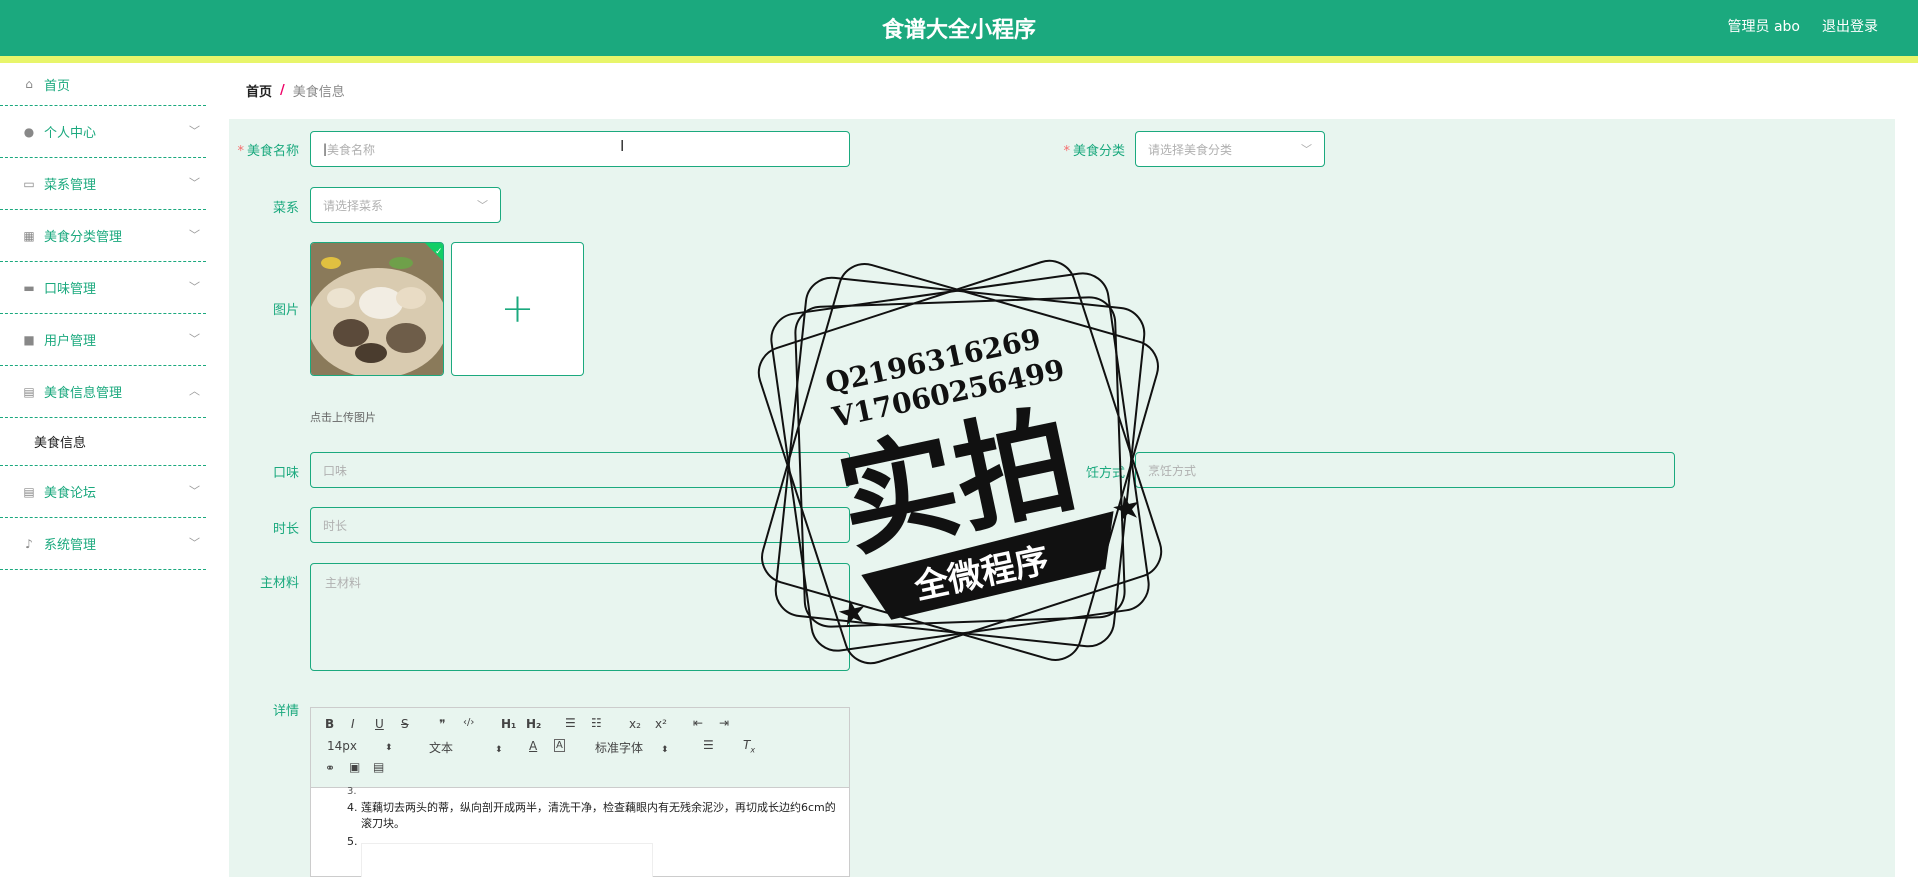  What do you see at coordinates (83, 393) in the screenshot?
I see `sidebar-item-label: 美食信息管理` at bounding box center [83, 393].